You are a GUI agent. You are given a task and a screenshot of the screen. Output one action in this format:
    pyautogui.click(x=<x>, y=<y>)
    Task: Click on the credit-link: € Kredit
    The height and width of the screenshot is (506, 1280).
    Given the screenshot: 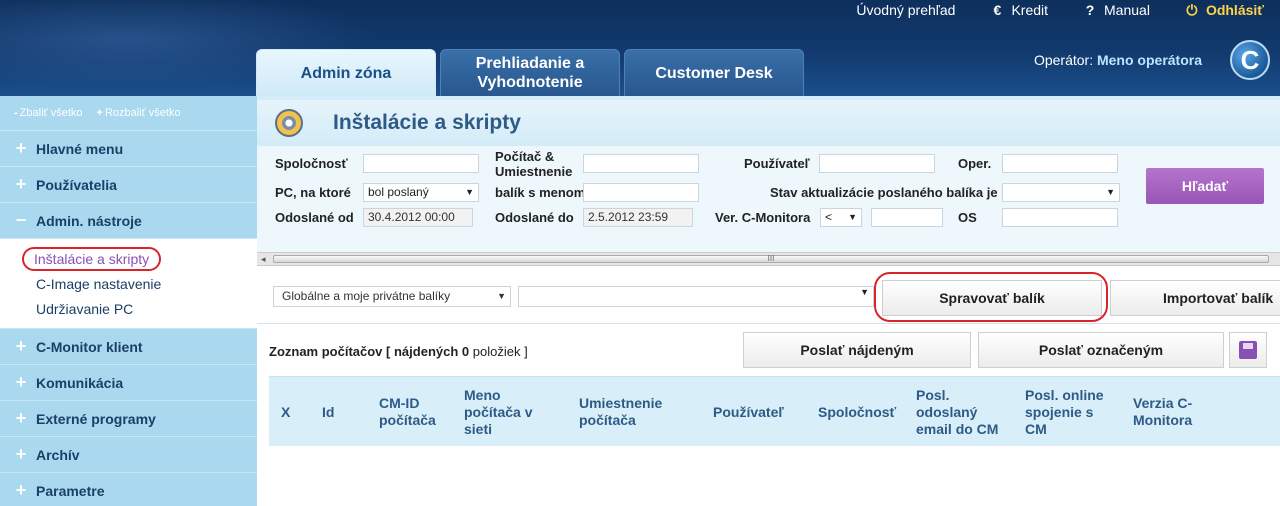 What is the action you would take?
    pyautogui.click(x=1018, y=10)
    